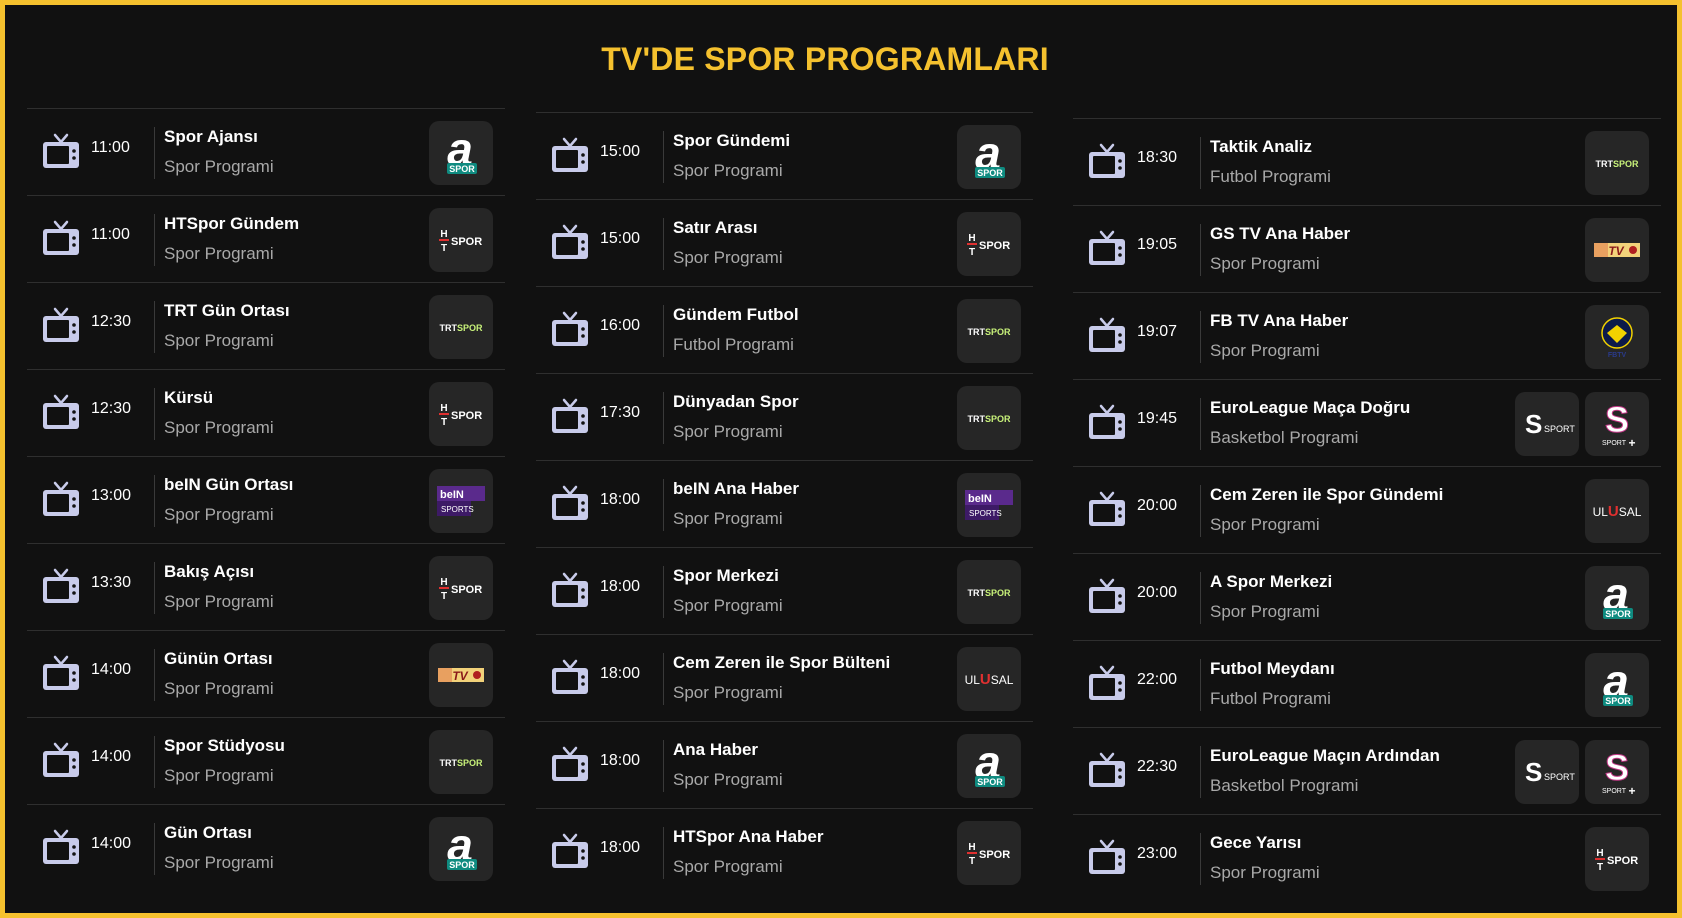 This screenshot has width=1682, height=918. I want to click on program-row: 12:30 Kürsü Spor Programi H T SPOR, so click(266, 412).